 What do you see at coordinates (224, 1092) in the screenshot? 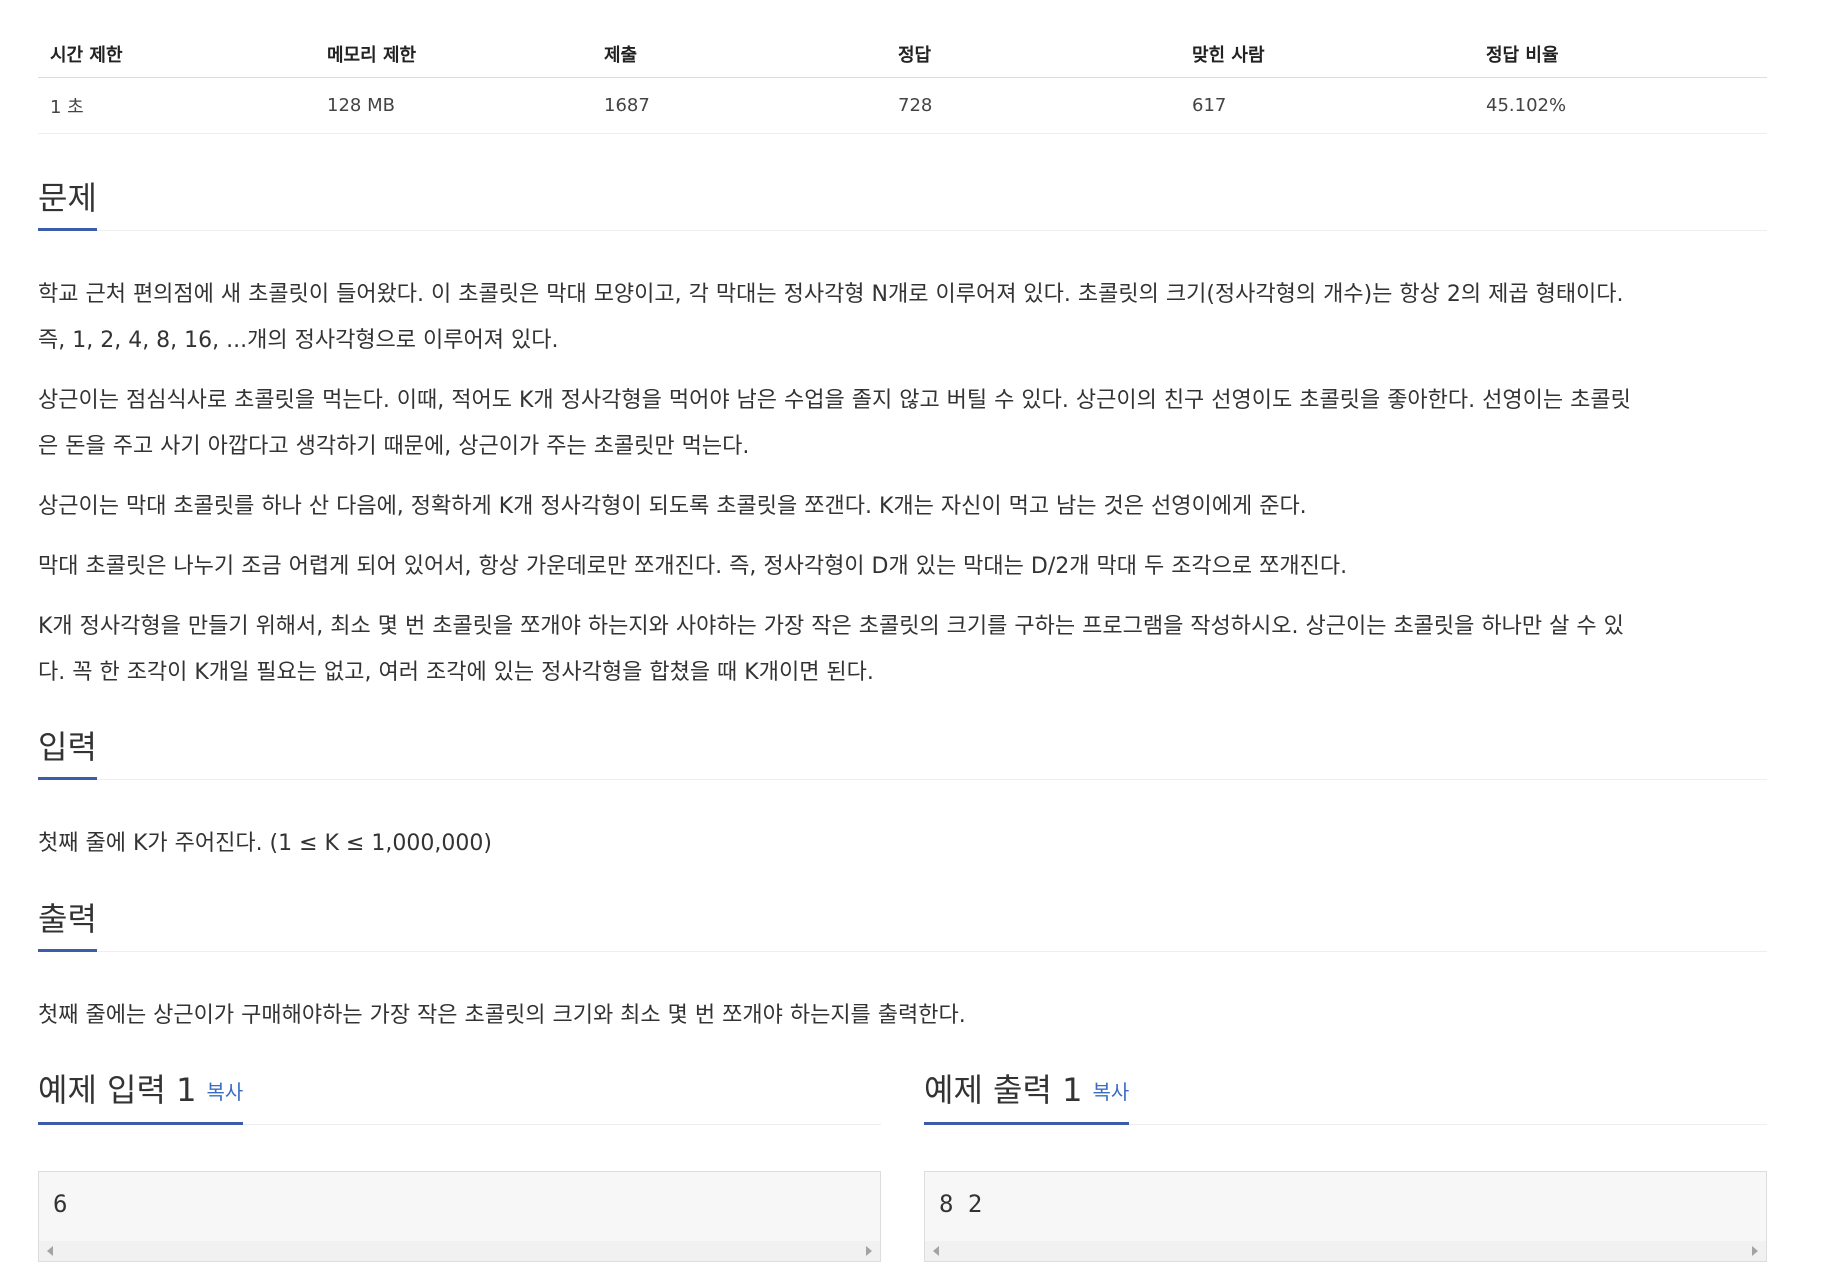
I see `sample-input-copy-button: 복사` at bounding box center [224, 1092].